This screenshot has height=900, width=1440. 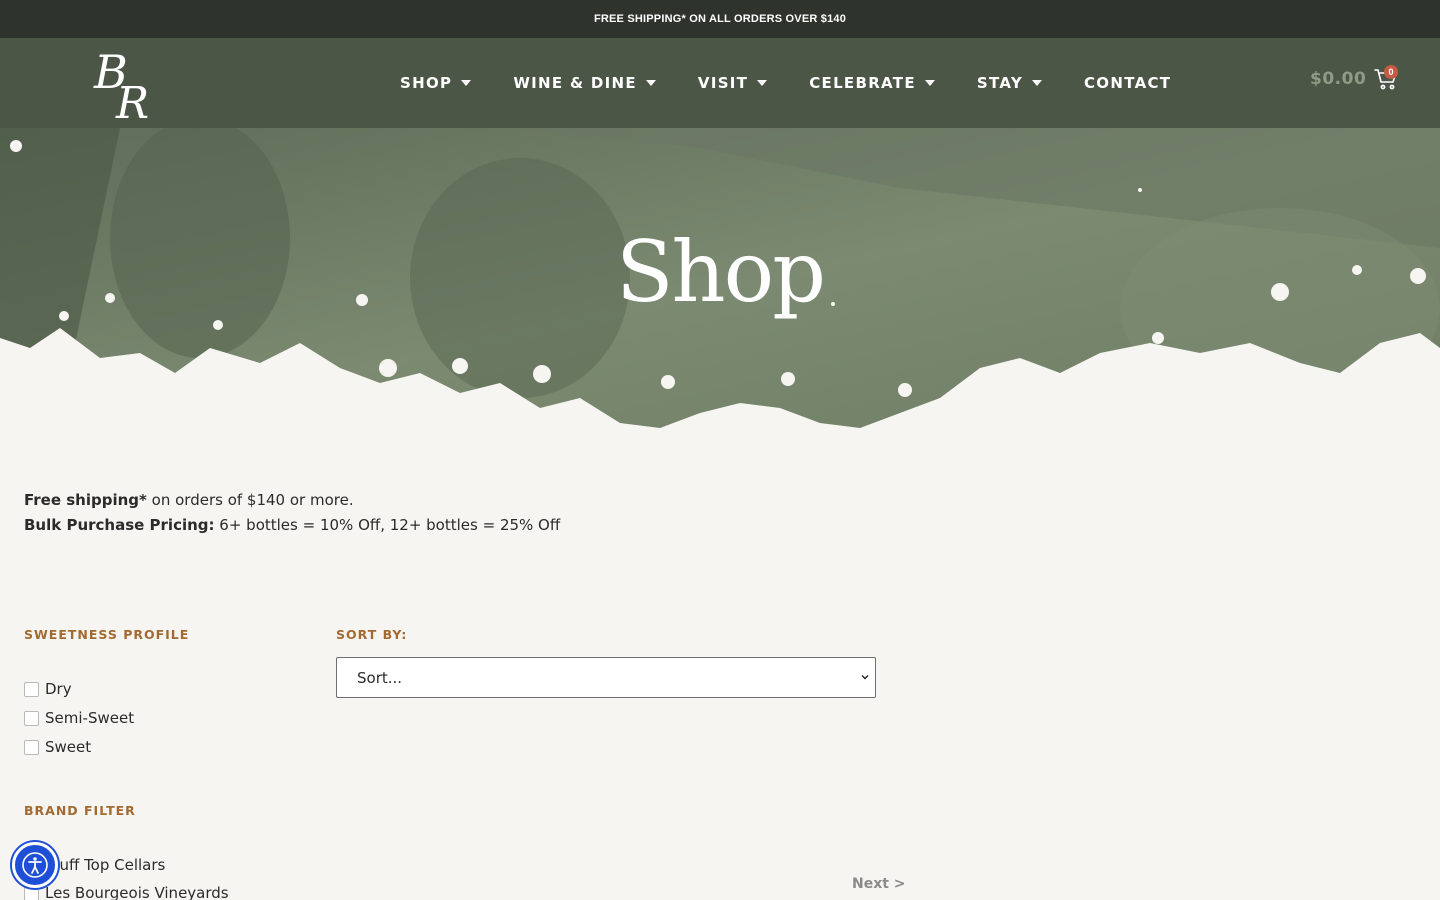 What do you see at coordinates (58, 689) in the screenshot?
I see `filter-option-label: Dry` at bounding box center [58, 689].